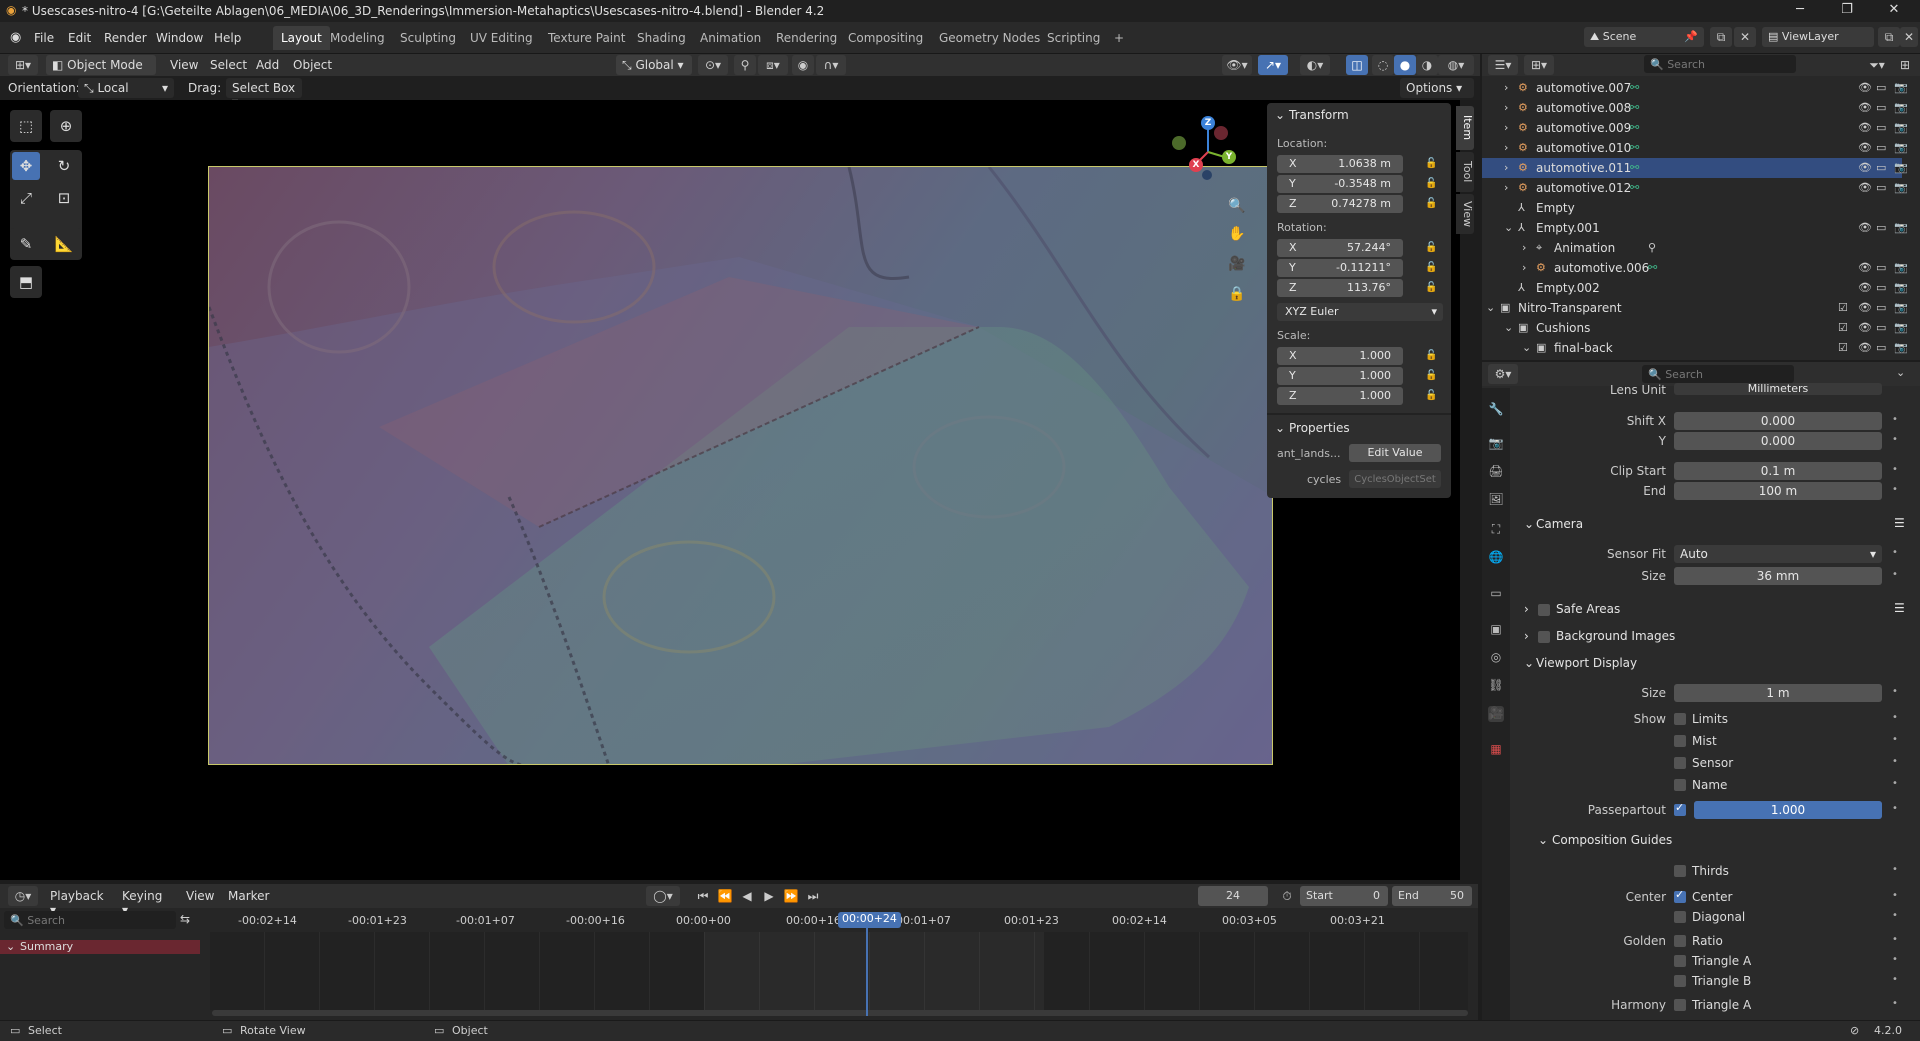 Image resolution: width=1920 pixels, height=1041 pixels. What do you see at coordinates (179, 38) in the screenshot?
I see `menu-window: Window` at bounding box center [179, 38].